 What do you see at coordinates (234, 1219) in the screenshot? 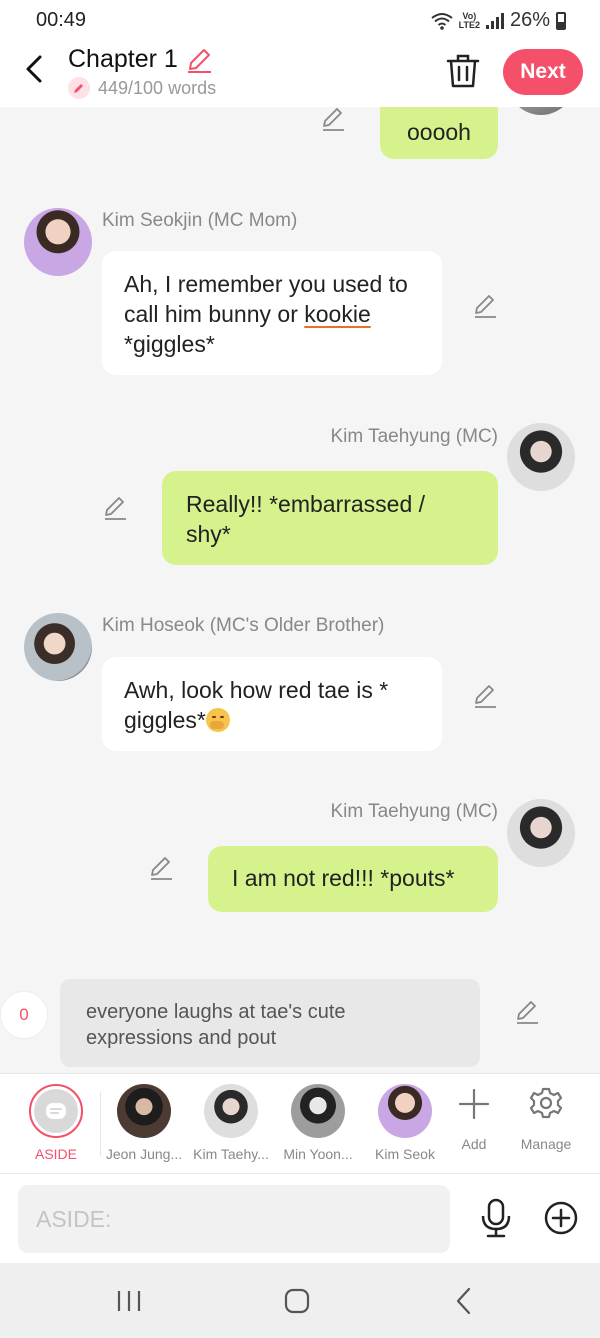
I see `aside-input` at bounding box center [234, 1219].